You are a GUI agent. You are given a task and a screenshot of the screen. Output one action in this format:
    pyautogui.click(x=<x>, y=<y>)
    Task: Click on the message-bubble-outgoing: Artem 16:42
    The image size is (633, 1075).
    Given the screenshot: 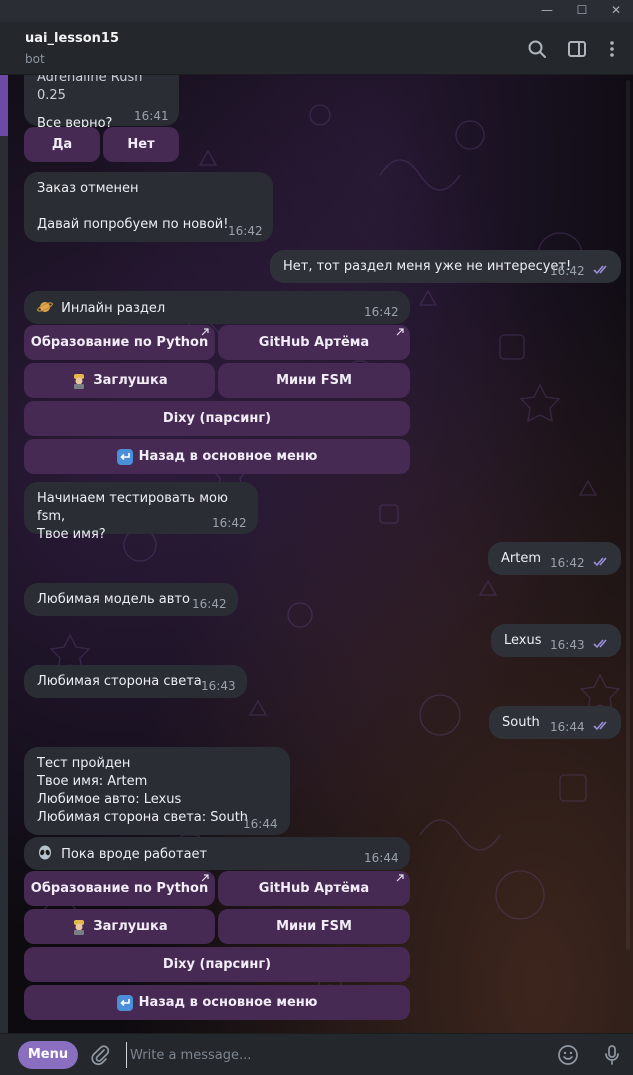 What is the action you would take?
    pyautogui.click(x=554, y=558)
    